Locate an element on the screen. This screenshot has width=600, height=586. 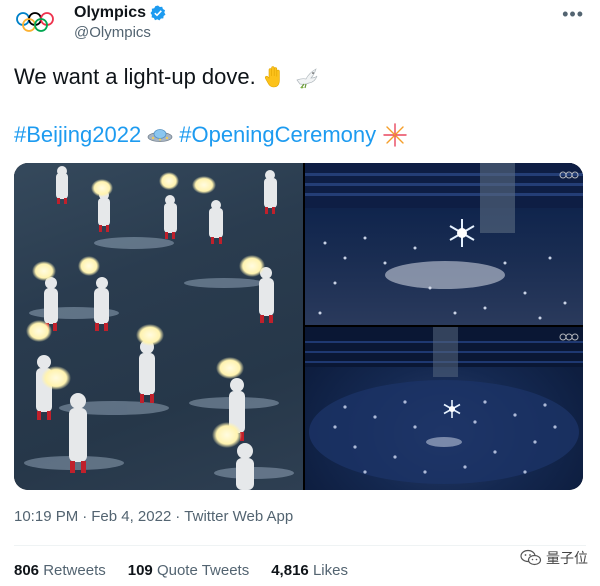
fireworks-icon is located at coordinates (395, 135).